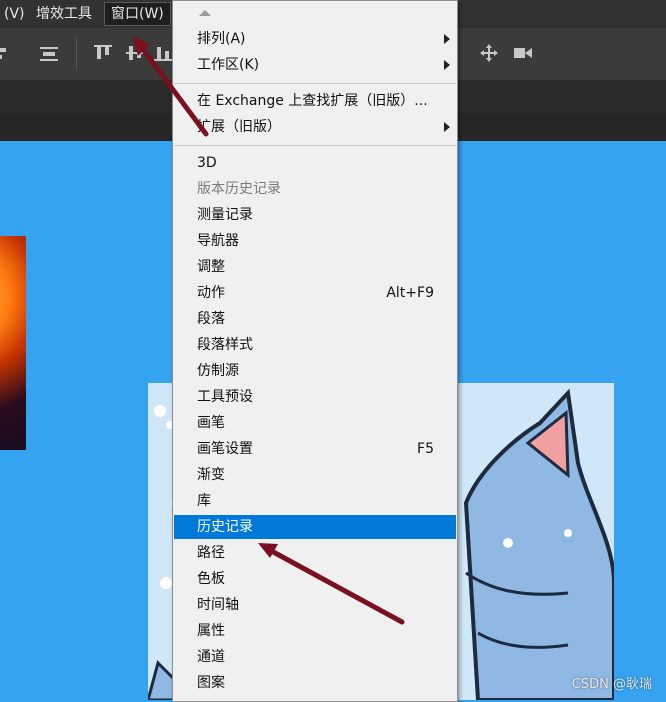  I want to click on menu-item-label: 历史记录, so click(225, 527).